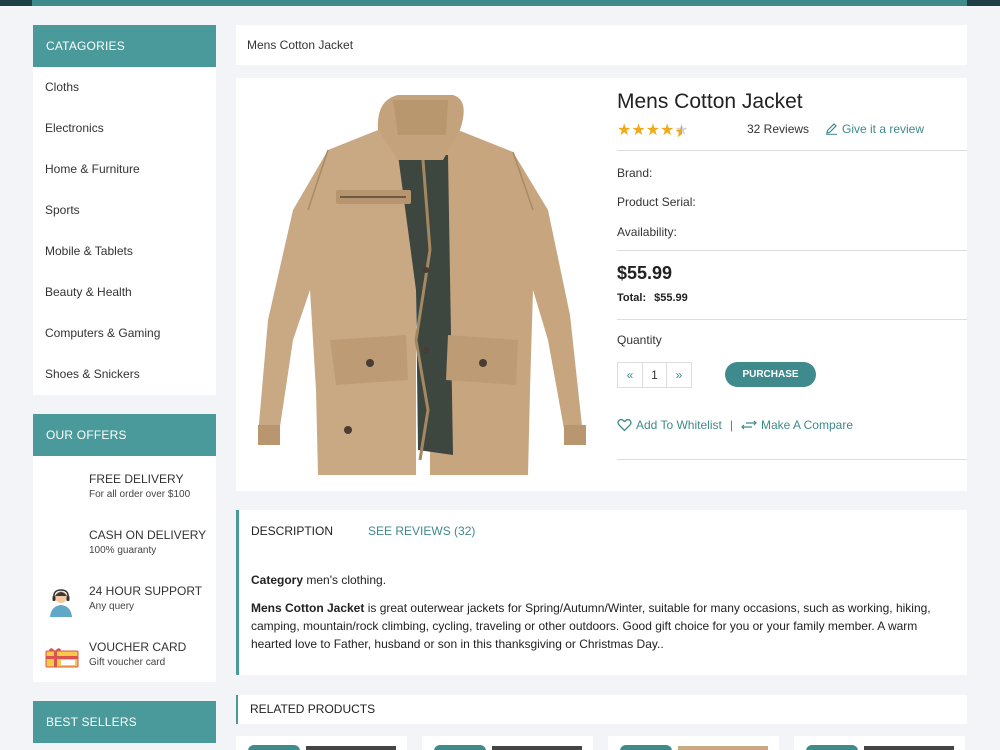 This screenshot has height=750, width=1000. What do you see at coordinates (62, 658) in the screenshot?
I see `voucher-icon` at bounding box center [62, 658].